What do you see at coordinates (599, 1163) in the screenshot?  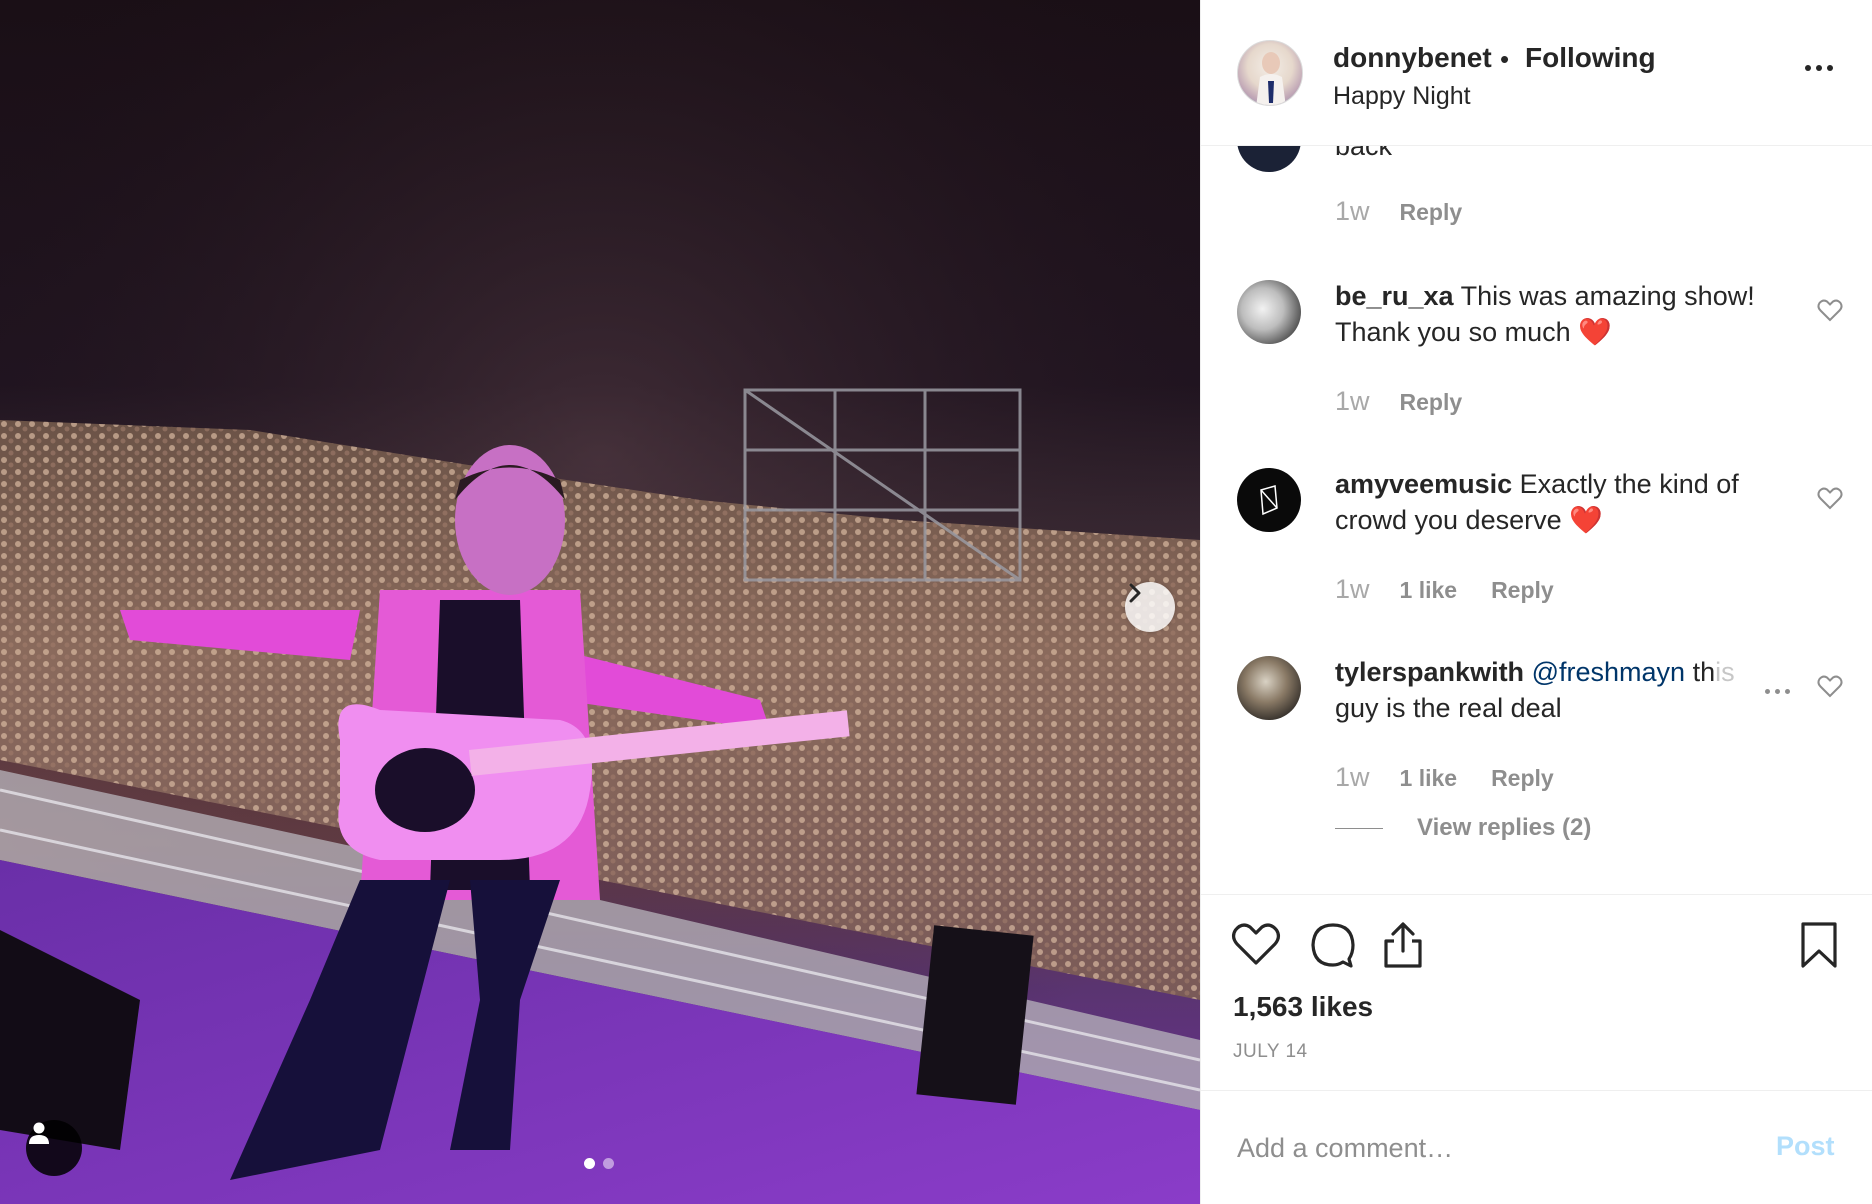 I see `carousel-indicator` at bounding box center [599, 1163].